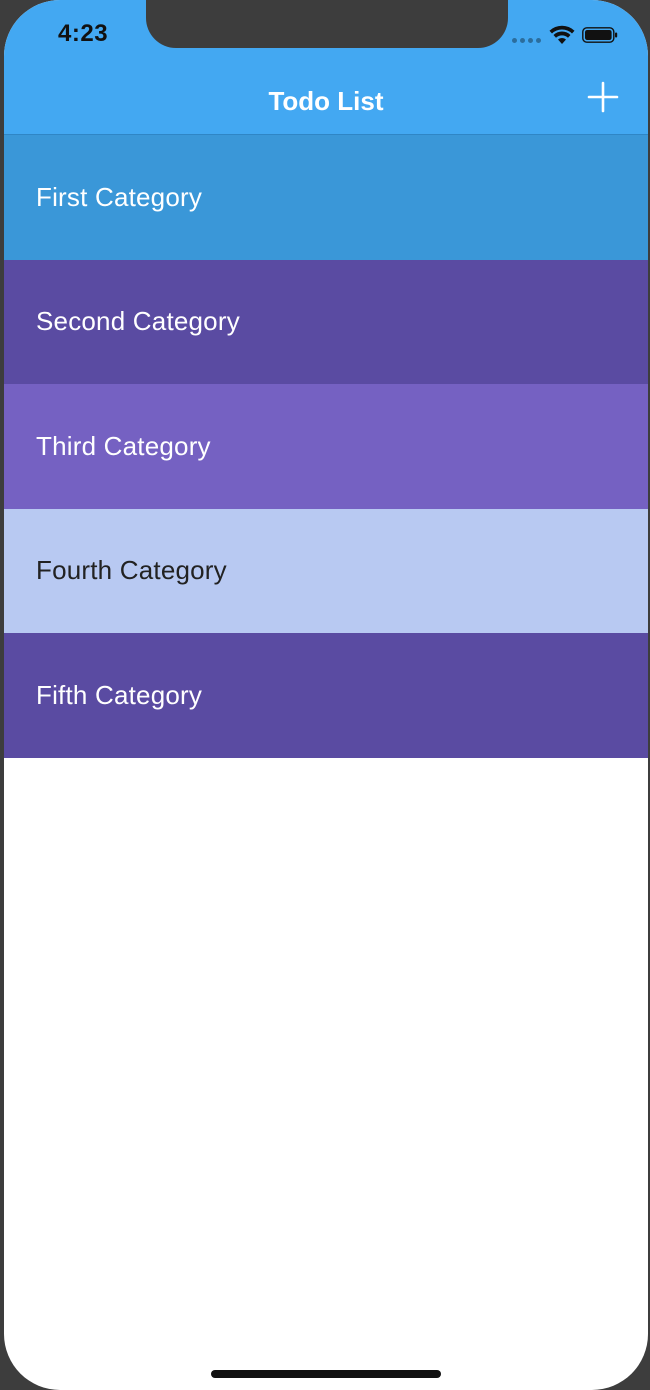 This screenshot has width=650, height=1390. Describe the element at coordinates (119, 196) in the screenshot. I see `category-label: First Category` at that location.